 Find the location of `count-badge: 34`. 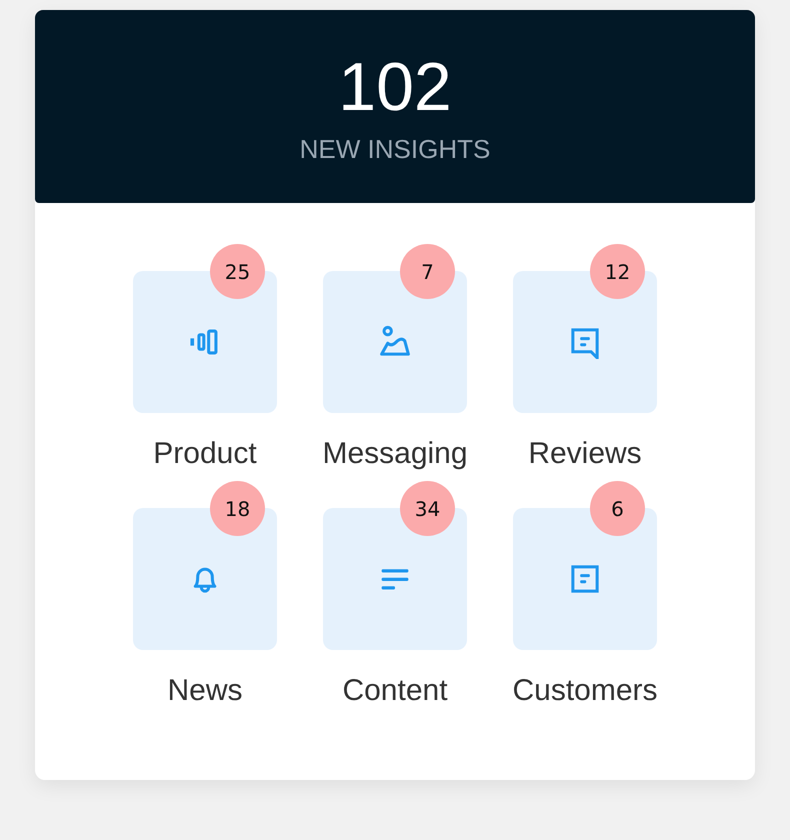

count-badge: 34 is located at coordinates (427, 508).